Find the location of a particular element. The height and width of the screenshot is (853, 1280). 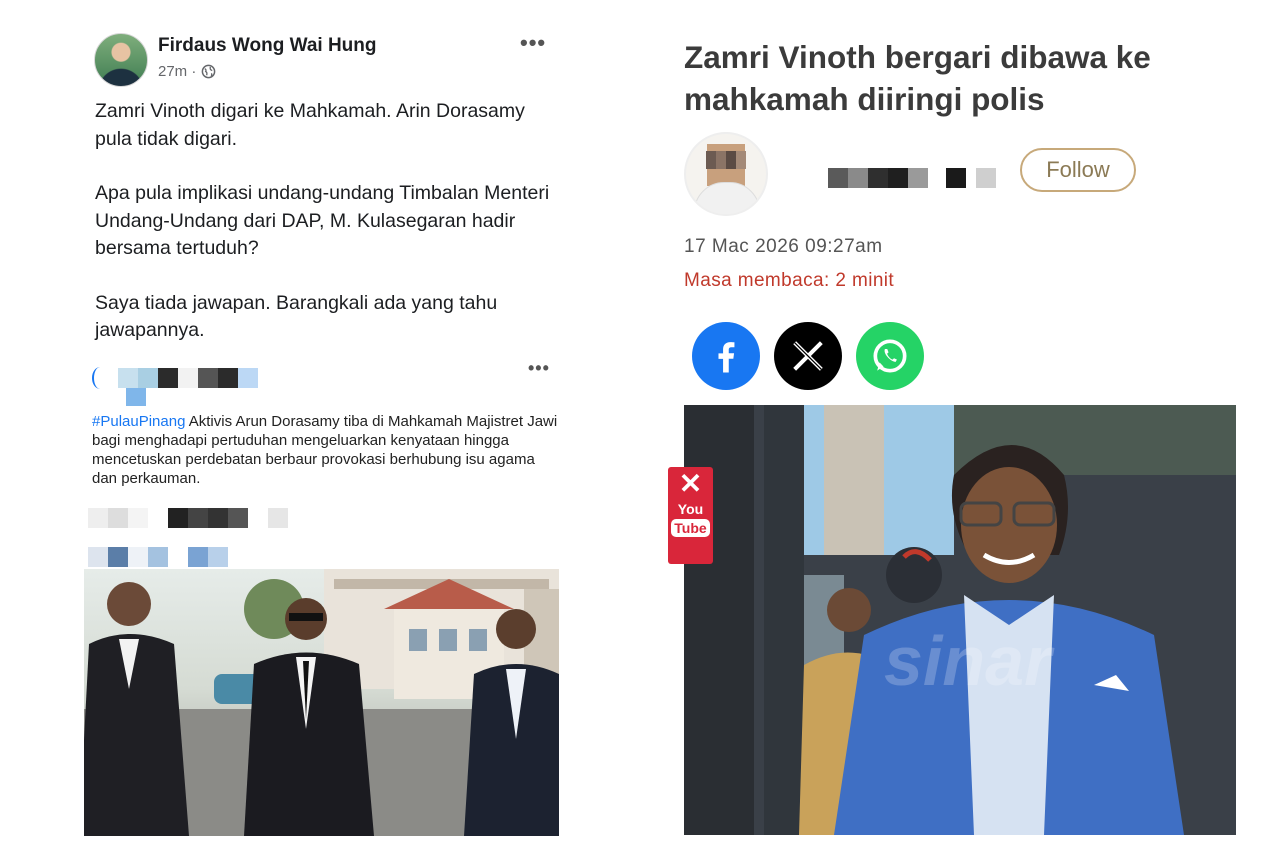

author-avatar is located at coordinates (121, 60).